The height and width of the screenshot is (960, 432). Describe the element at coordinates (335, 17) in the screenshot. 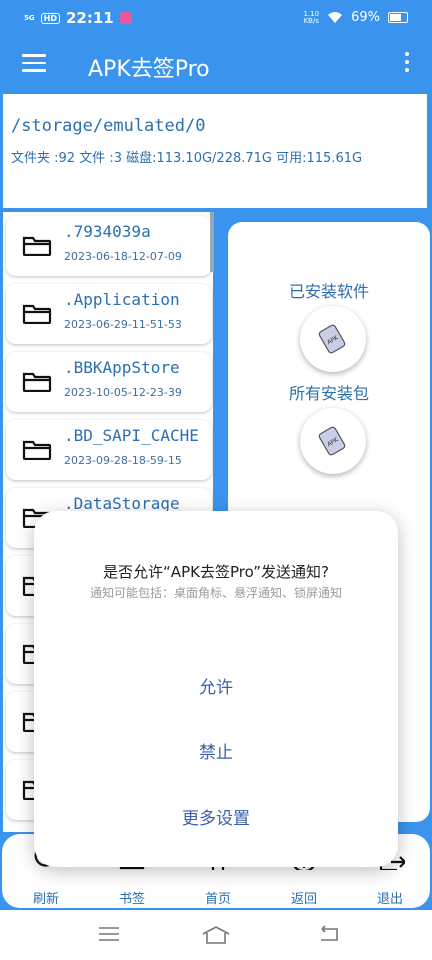

I see `wifi-icon` at that location.